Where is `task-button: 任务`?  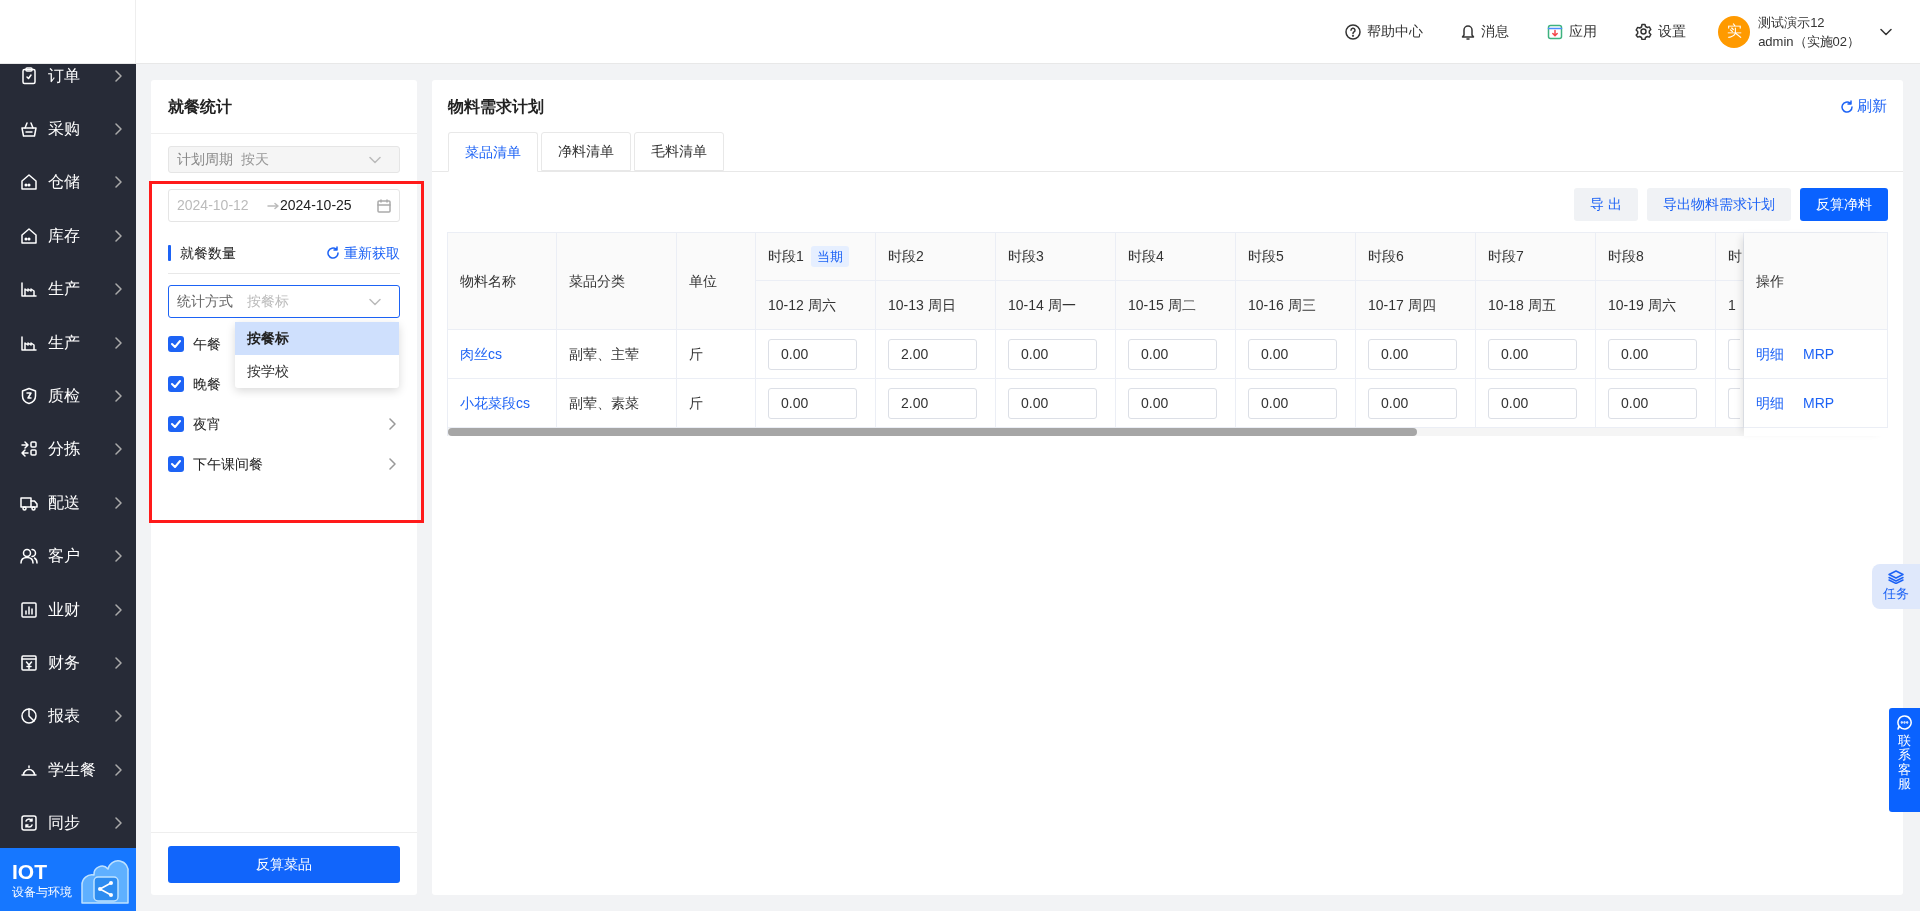
task-button: 任务 is located at coordinates (1896, 586).